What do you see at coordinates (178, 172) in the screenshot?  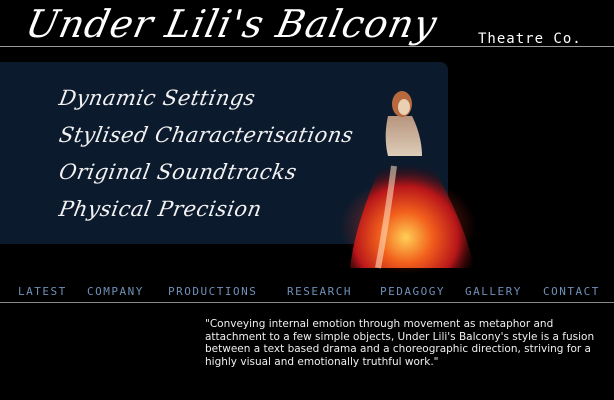 I see `tagline-original-soundtracks: Original Soundtracks` at bounding box center [178, 172].